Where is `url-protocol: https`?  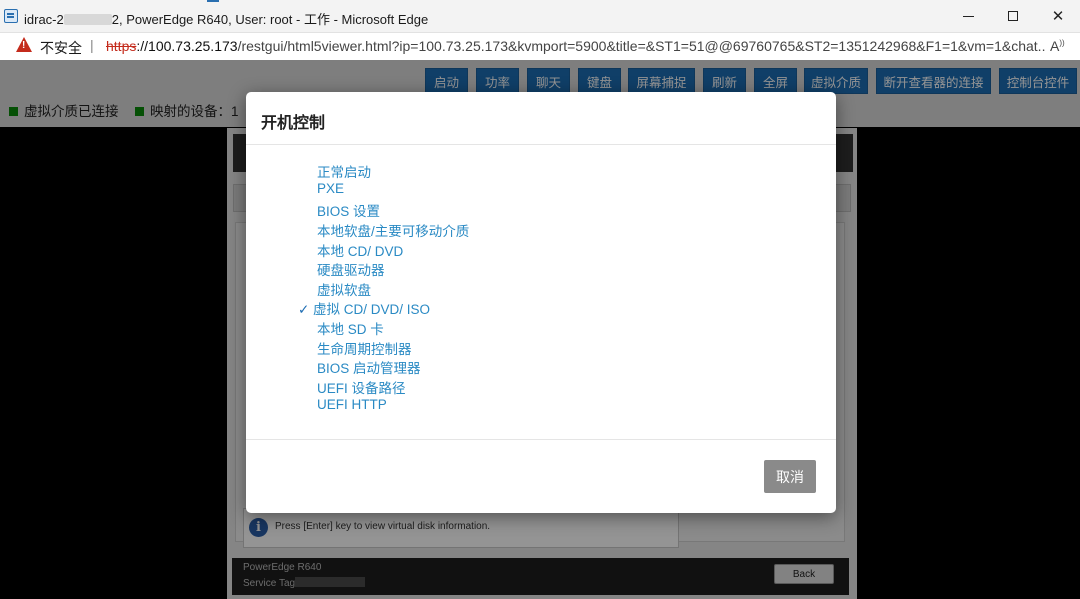
url-protocol: https is located at coordinates (121, 46).